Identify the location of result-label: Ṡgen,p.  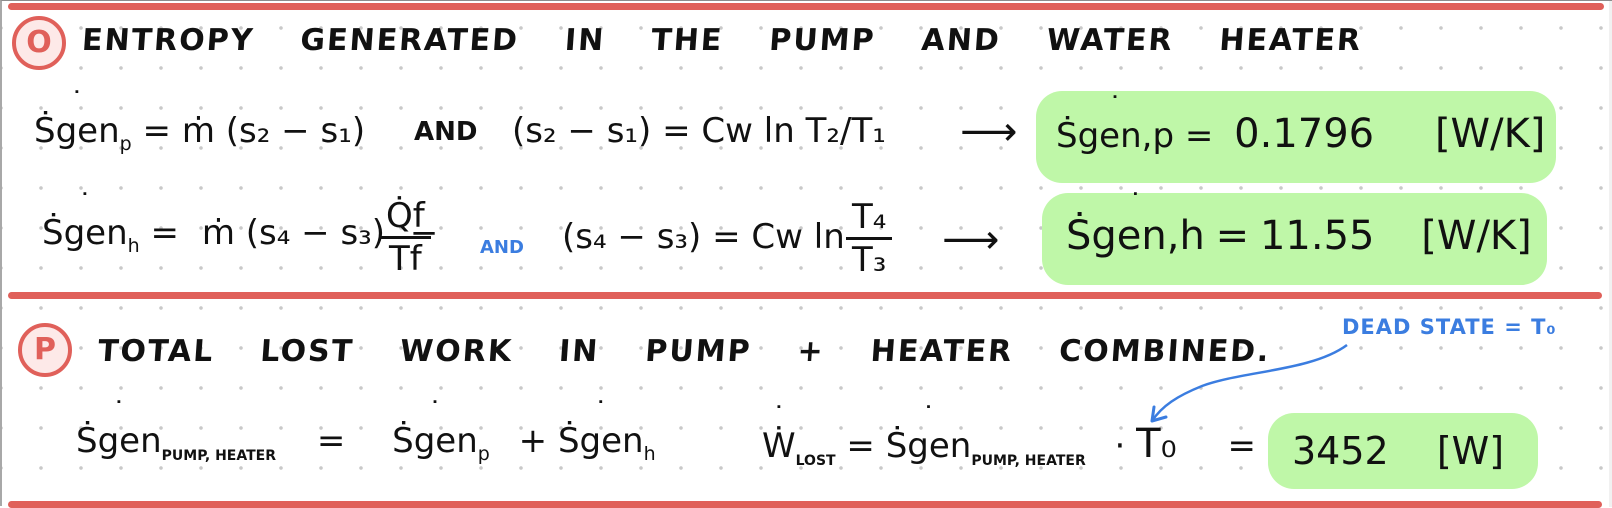
(1115, 123).